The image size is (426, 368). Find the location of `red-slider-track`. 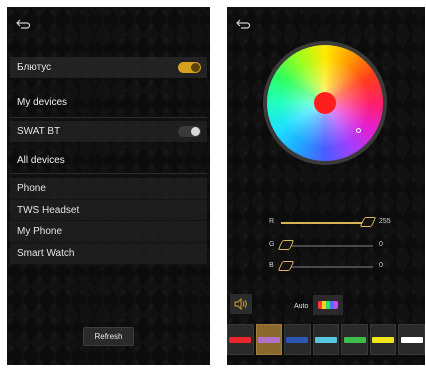

red-slider-track is located at coordinates (329, 222).